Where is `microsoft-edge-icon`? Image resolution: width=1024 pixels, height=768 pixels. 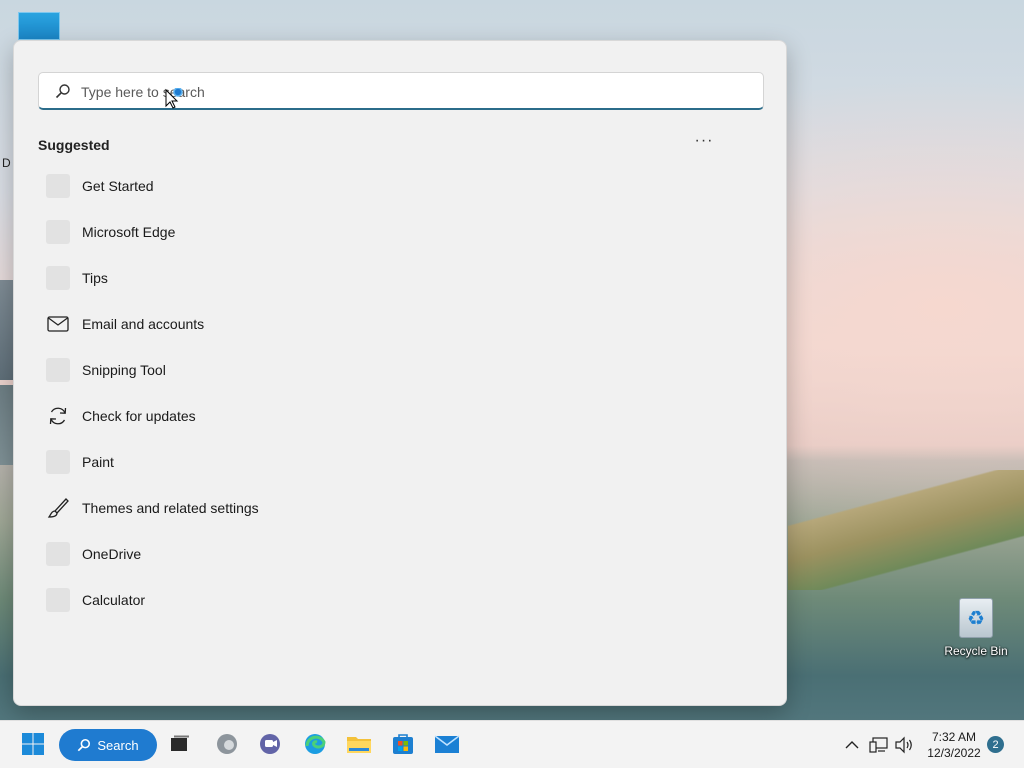
microsoft-edge-icon is located at coordinates (58, 232).